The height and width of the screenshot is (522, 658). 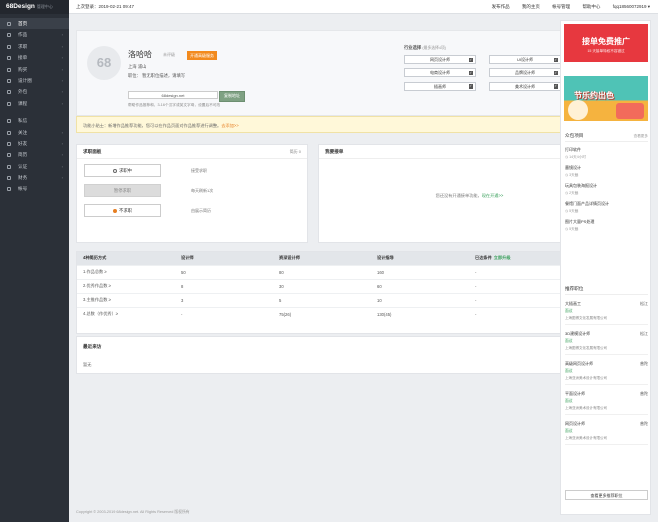 What do you see at coordinates (34, 7) in the screenshot?
I see `logo: 68Design 管理中心` at bounding box center [34, 7].